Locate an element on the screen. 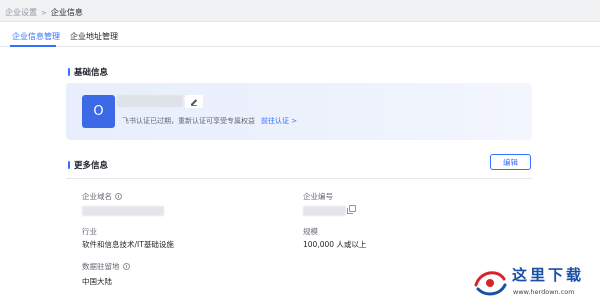 The height and width of the screenshot is (303, 600). copy-icon is located at coordinates (351, 209).